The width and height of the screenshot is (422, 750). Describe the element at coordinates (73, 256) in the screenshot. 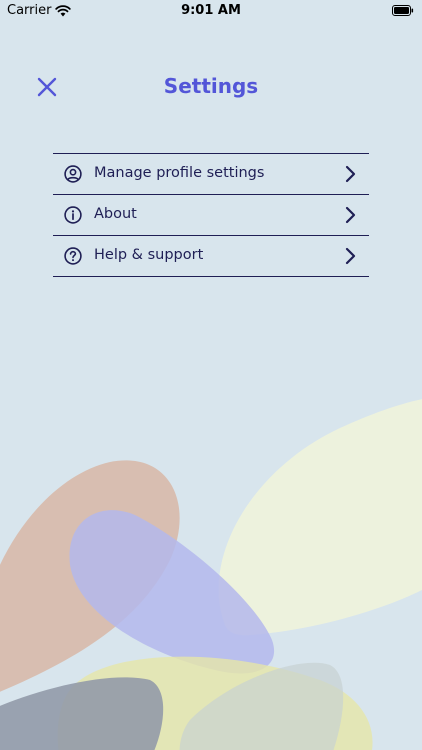

I see `help-icon` at that location.